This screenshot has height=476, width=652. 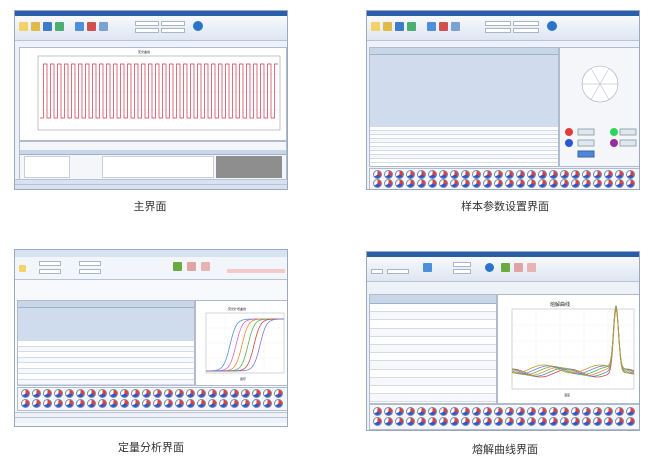 What do you see at coordinates (35, 26) in the screenshot?
I see `open-file-icon` at bounding box center [35, 26].